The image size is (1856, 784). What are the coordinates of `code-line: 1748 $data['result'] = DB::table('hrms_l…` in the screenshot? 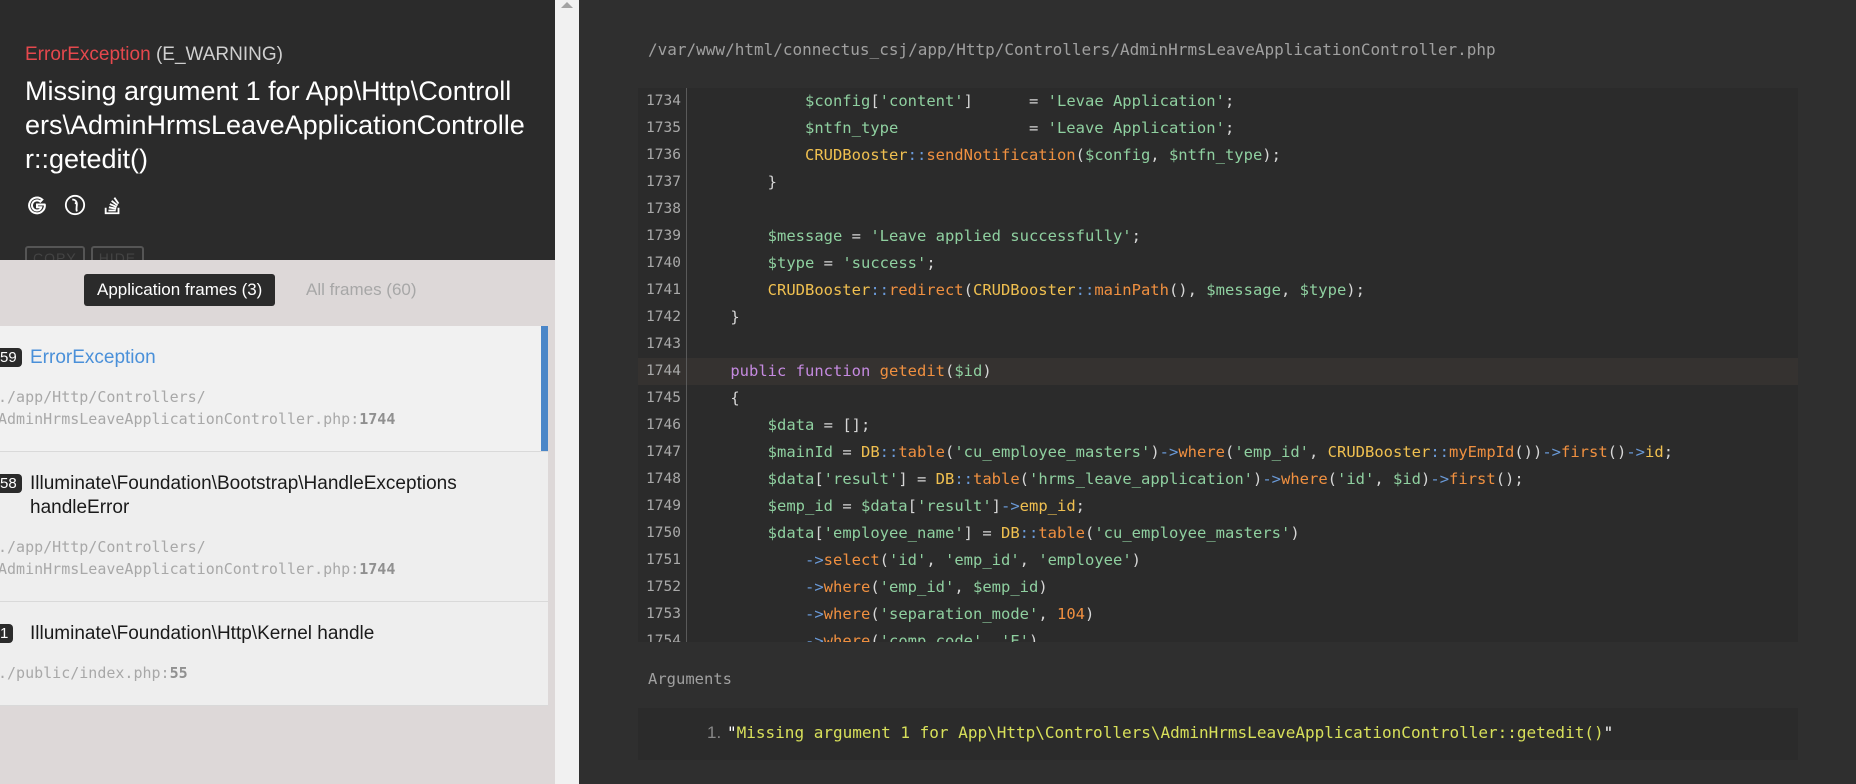 It's located at (1218, 479).